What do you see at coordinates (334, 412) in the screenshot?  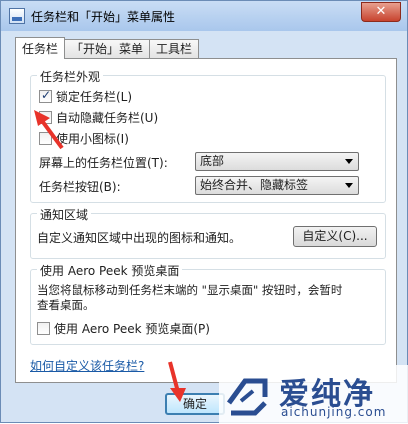 I see `watermark-url: aichunjing.com` at bounding box center [334, 412].